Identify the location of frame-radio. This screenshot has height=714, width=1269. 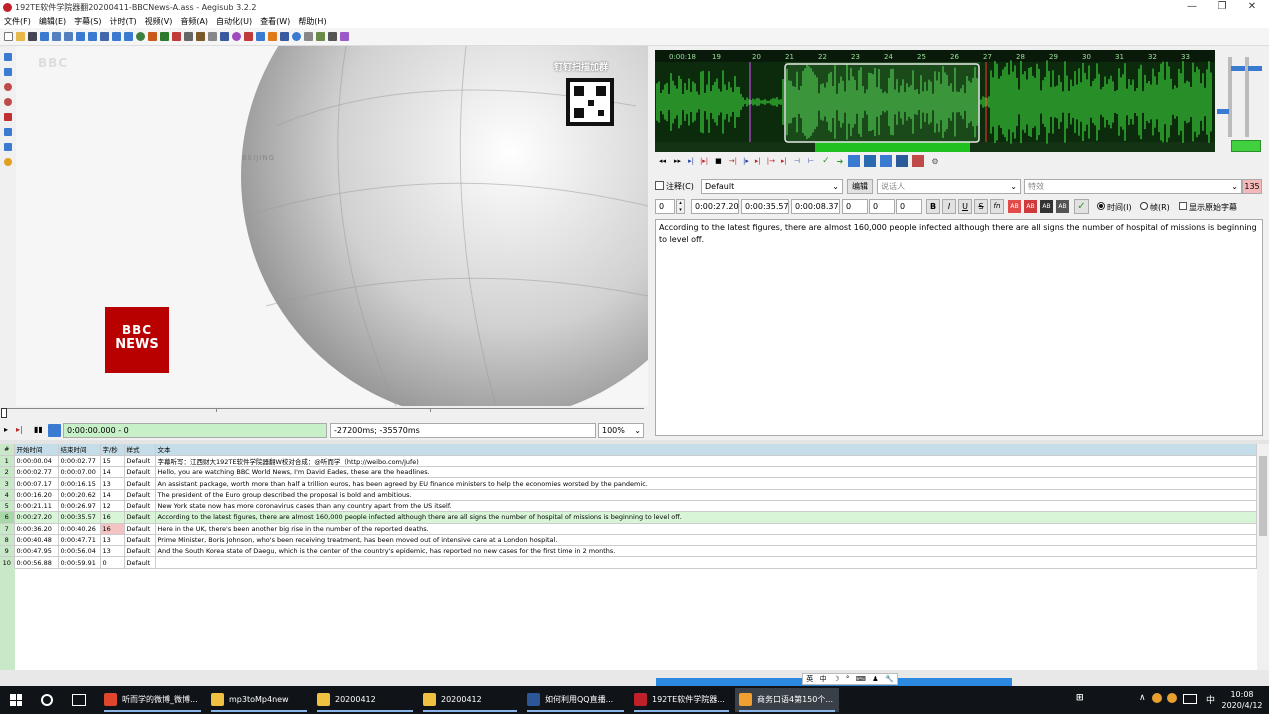
(1144, 206).